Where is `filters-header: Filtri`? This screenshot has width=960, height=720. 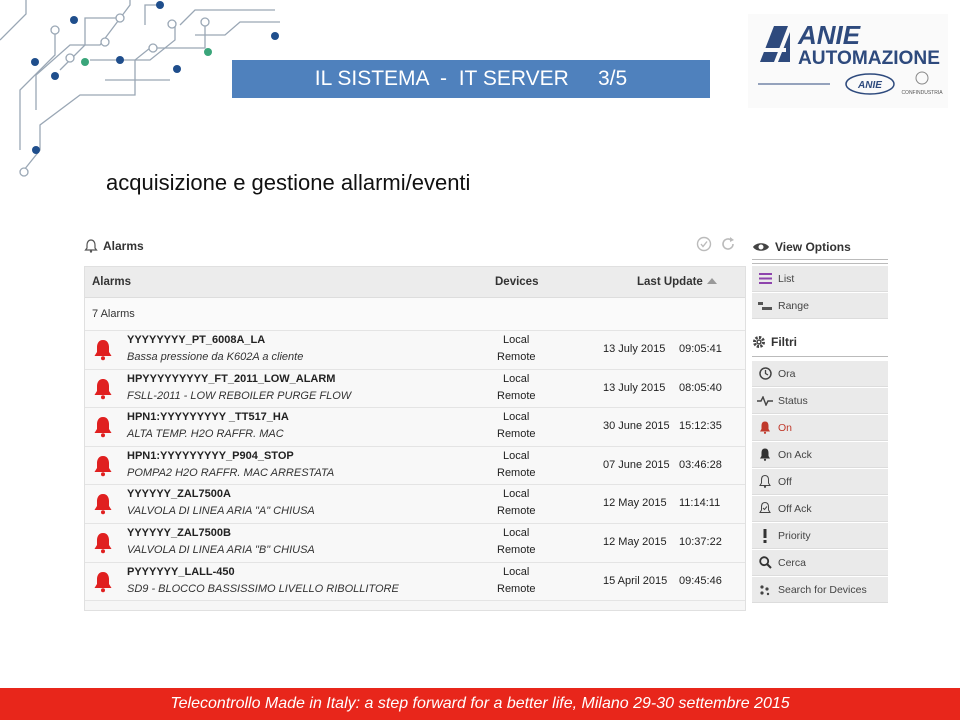 filters-header: Filtri is located at coordinates (774, 342).